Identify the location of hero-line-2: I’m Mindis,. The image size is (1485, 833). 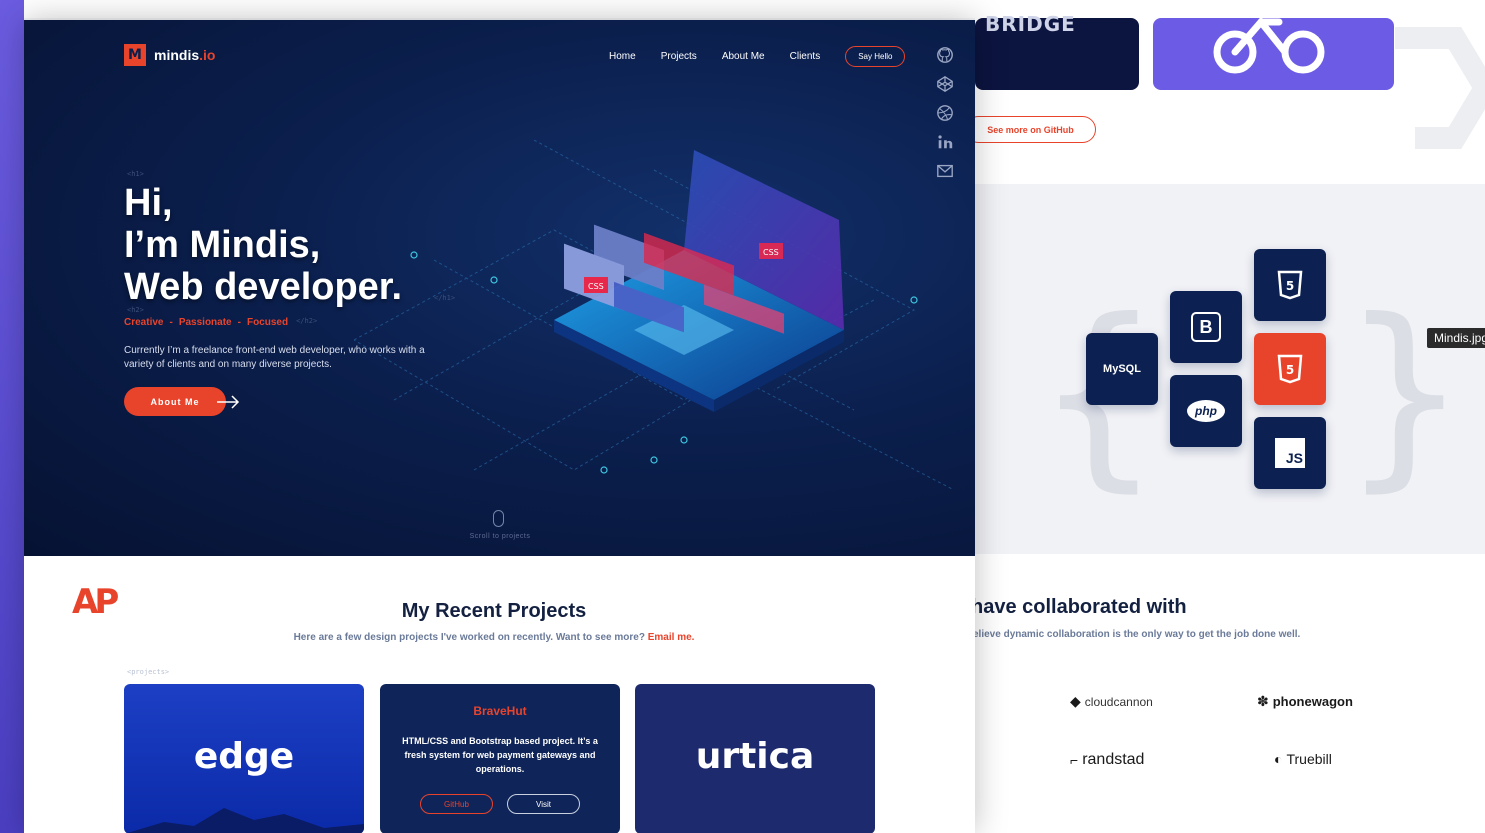
(222, 245).